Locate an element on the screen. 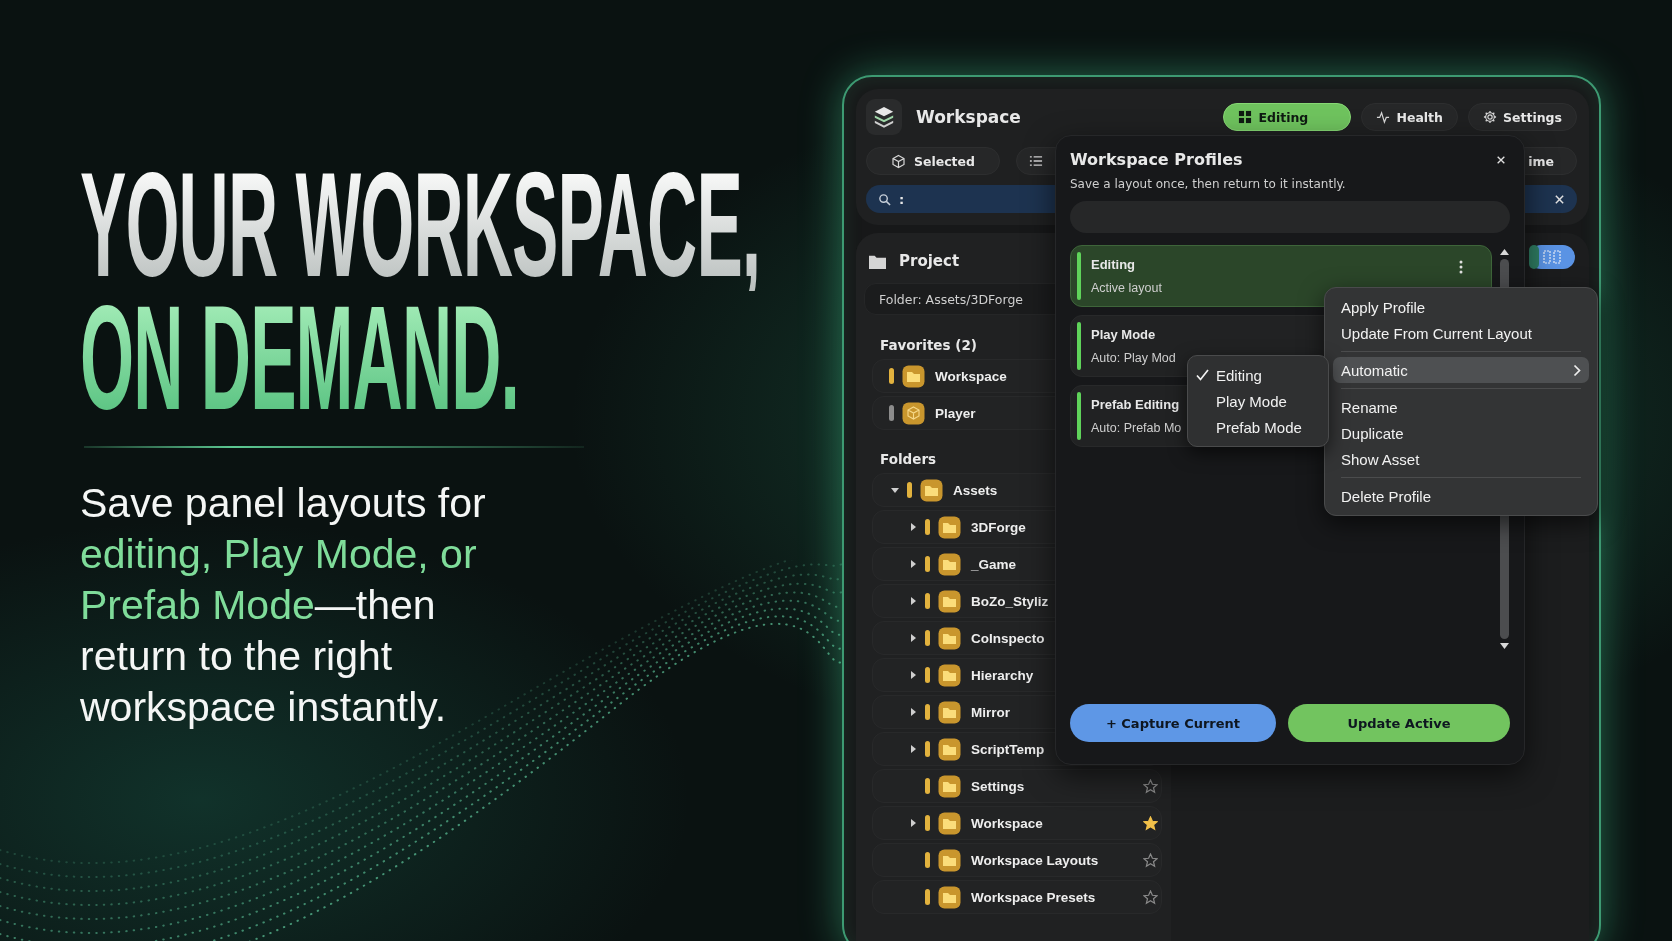  dialog-title: Workspace Profiles is located at coordinates (1156, 159).